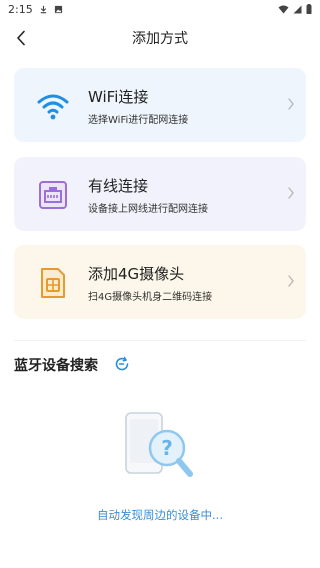  Describe the element at coordinates (122, 364) in the screenshot. I see `refresh-icon` at that location.